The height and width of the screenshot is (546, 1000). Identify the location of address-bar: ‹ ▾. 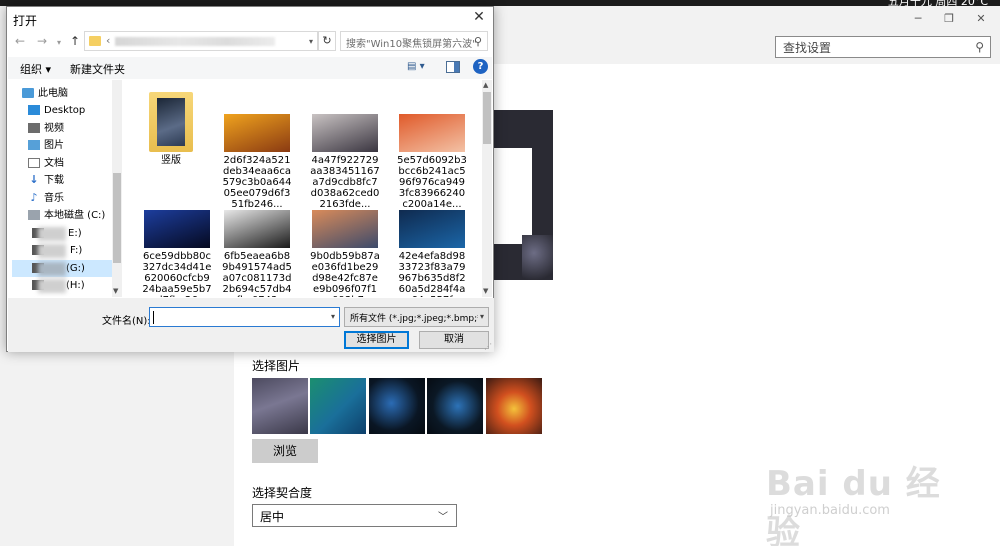
(201, 41).